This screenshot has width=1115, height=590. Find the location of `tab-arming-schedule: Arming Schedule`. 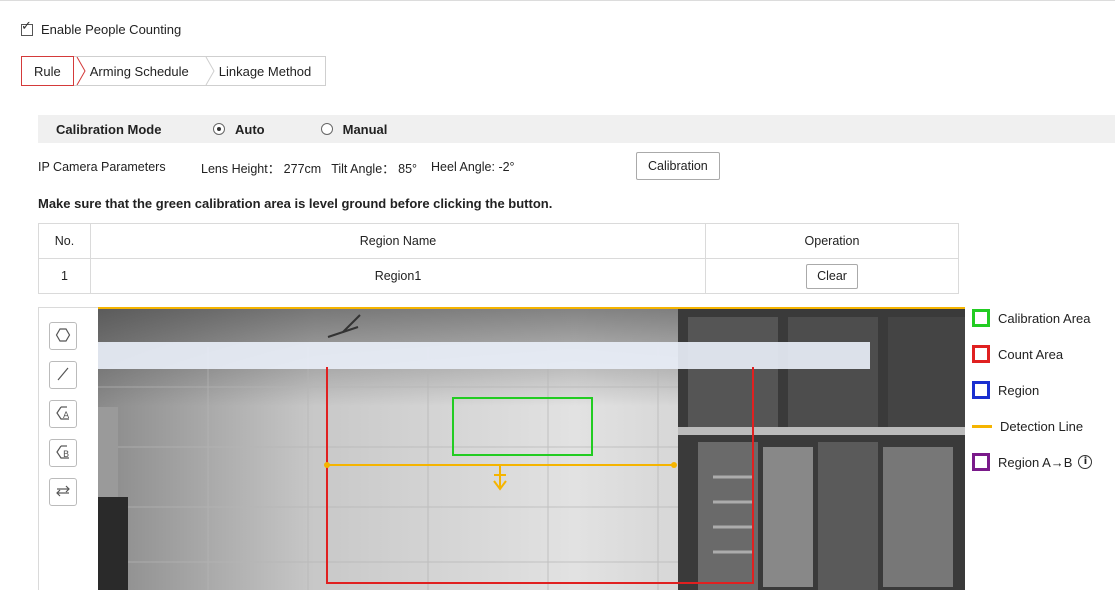

tab-arming-schedule: Arming Schedule is located at coordinates (145, 71).